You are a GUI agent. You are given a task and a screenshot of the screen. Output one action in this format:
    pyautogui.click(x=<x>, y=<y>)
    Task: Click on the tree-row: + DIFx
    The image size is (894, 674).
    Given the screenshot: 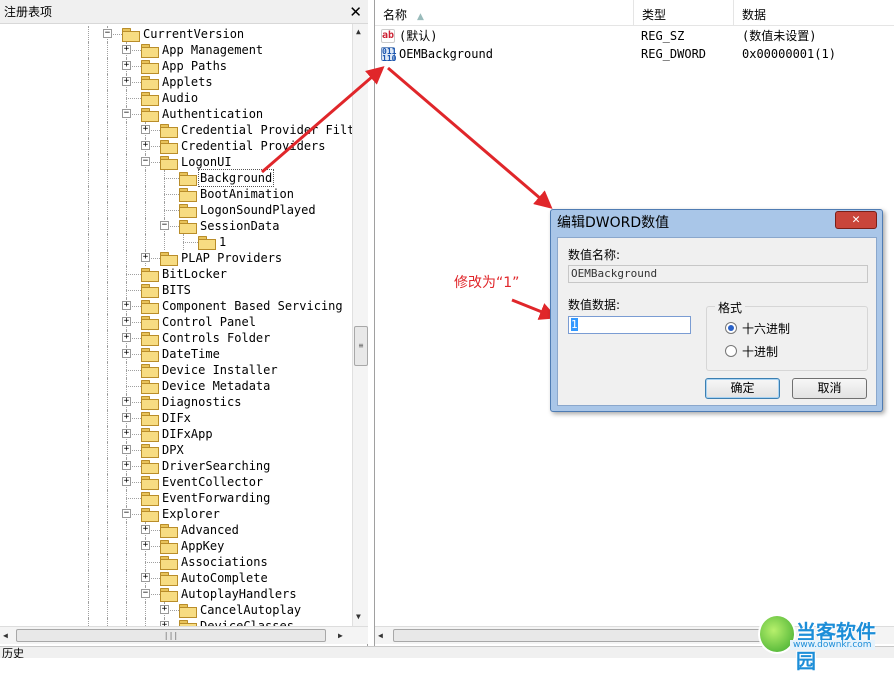 What is the action you would take?
    pyautogui.click(x=176, y=418)
    